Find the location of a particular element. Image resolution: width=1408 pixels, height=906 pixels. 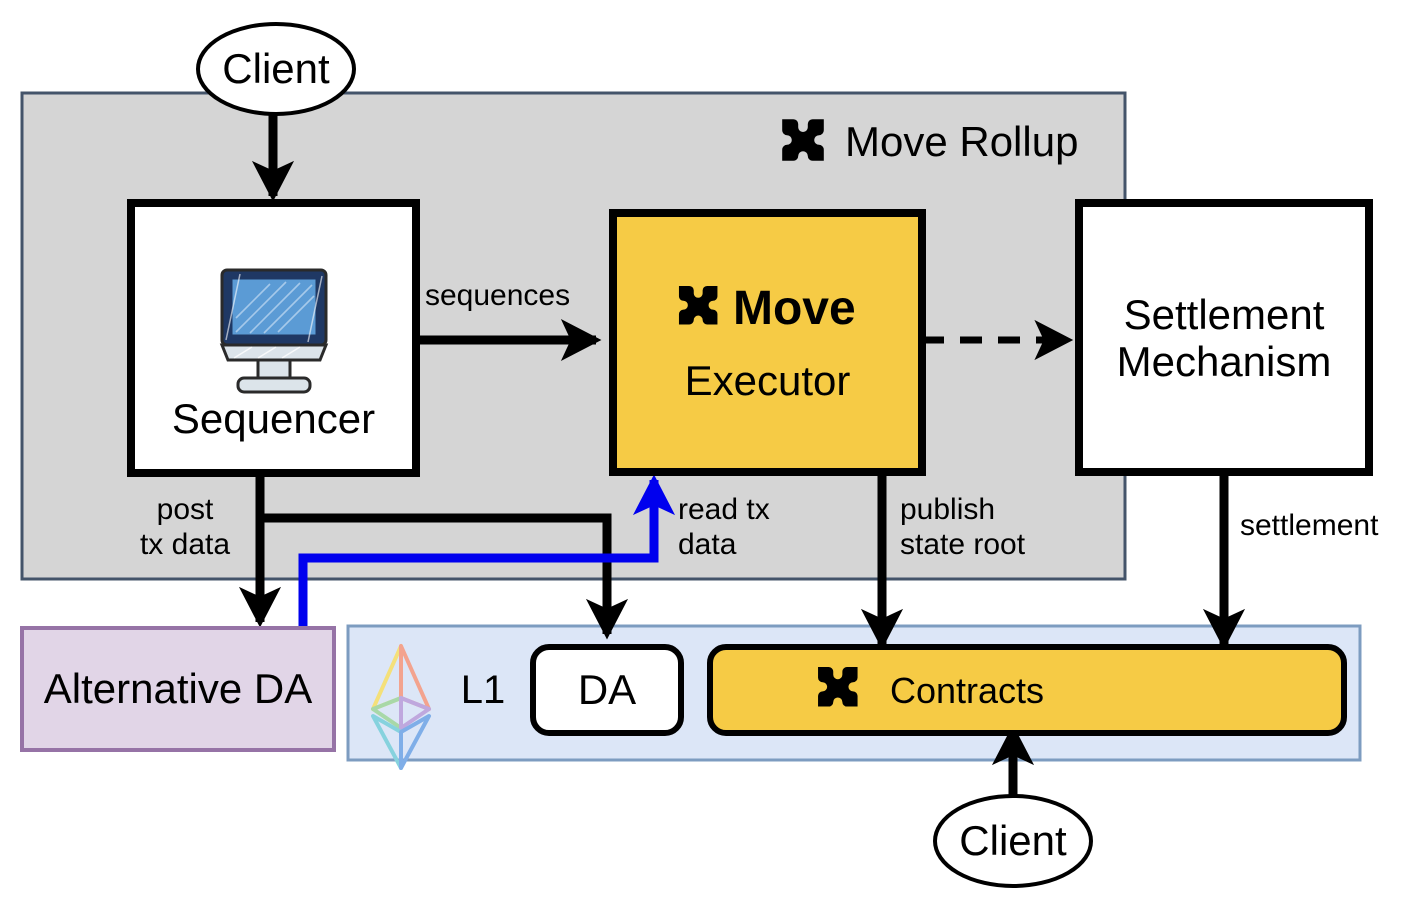

edge-label-sequences: sequences is located at coordinates (498, 295).